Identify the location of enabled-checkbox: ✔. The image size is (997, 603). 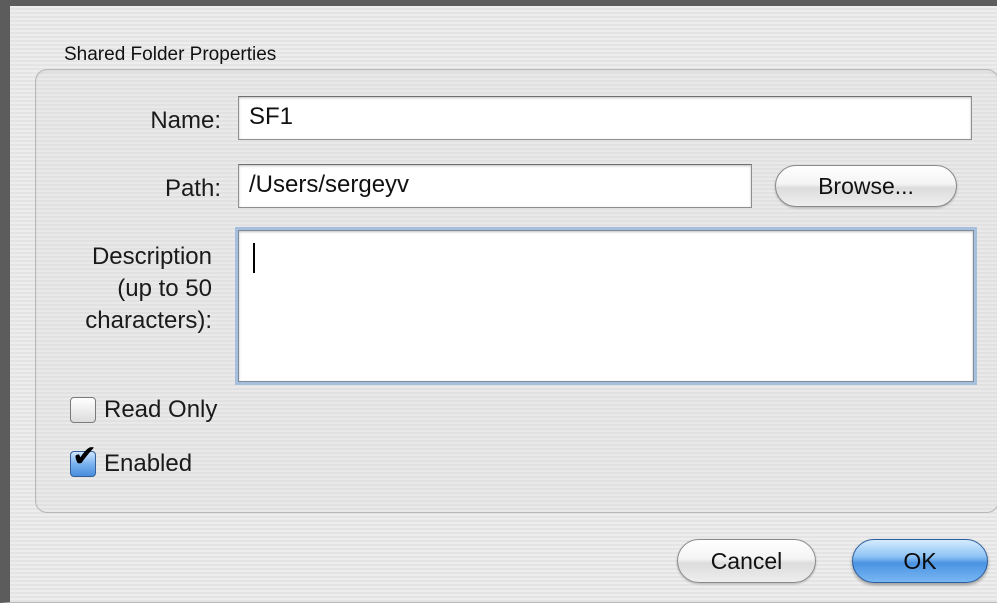
(83, 459).